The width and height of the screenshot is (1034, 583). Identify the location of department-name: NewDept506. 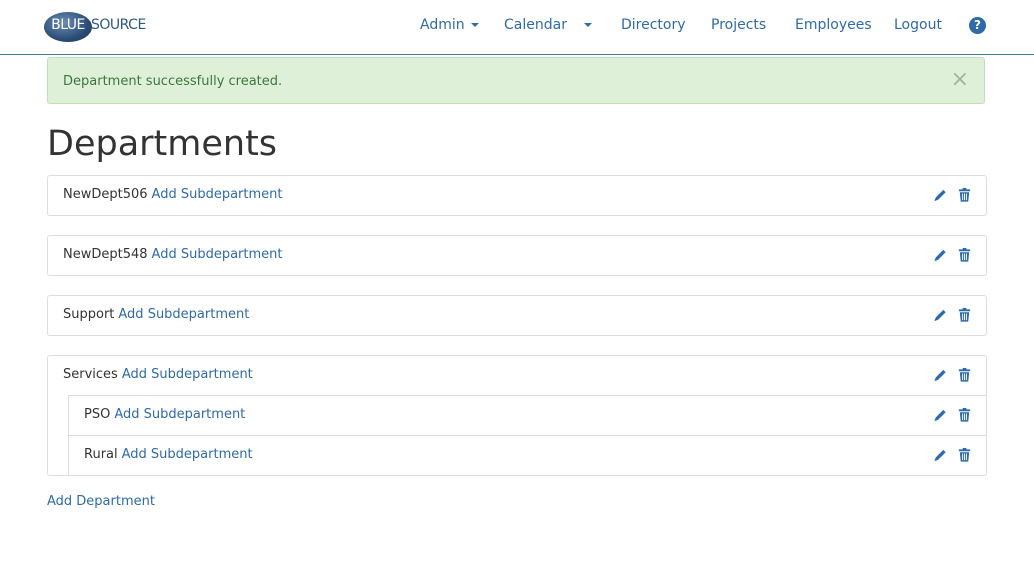
(105, 194).